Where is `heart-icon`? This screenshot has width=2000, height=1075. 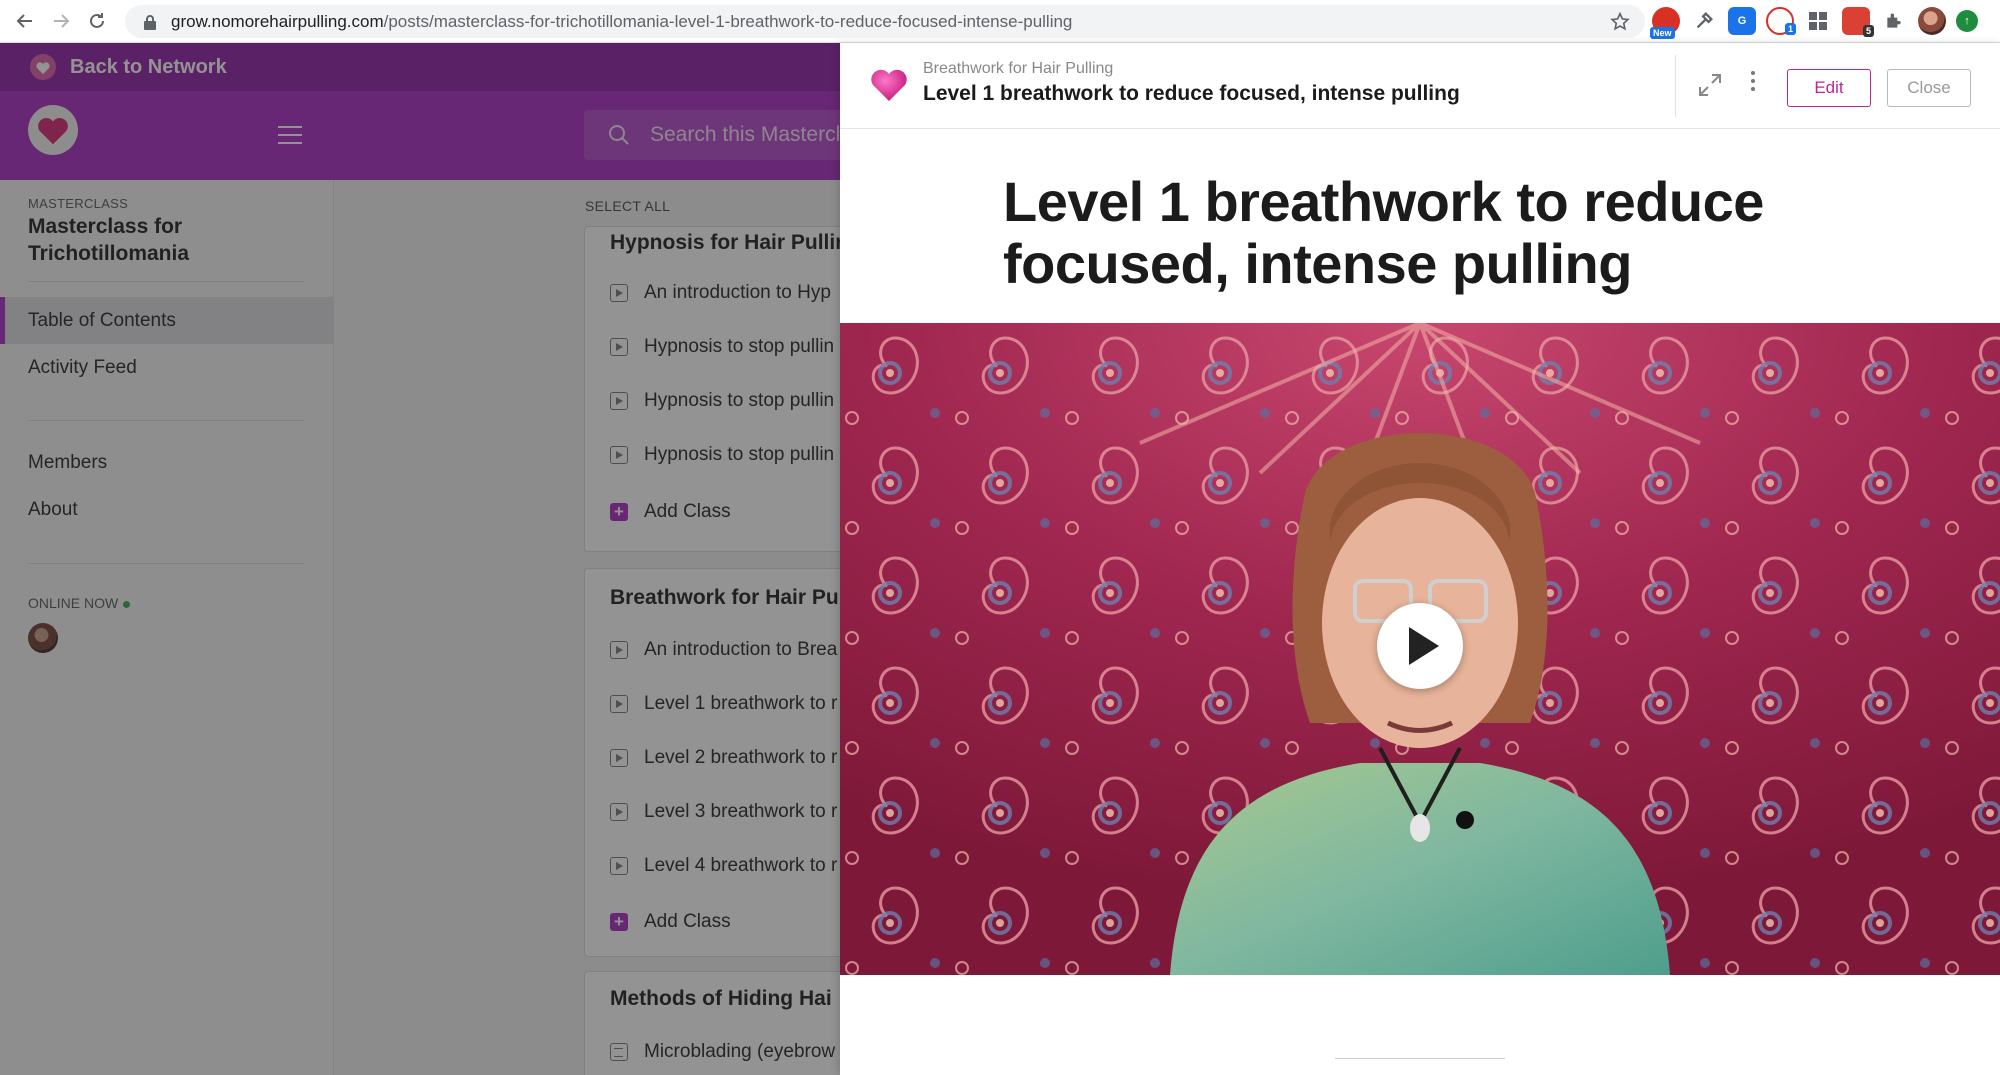 heart-icon is located at coordinates (889, 85).